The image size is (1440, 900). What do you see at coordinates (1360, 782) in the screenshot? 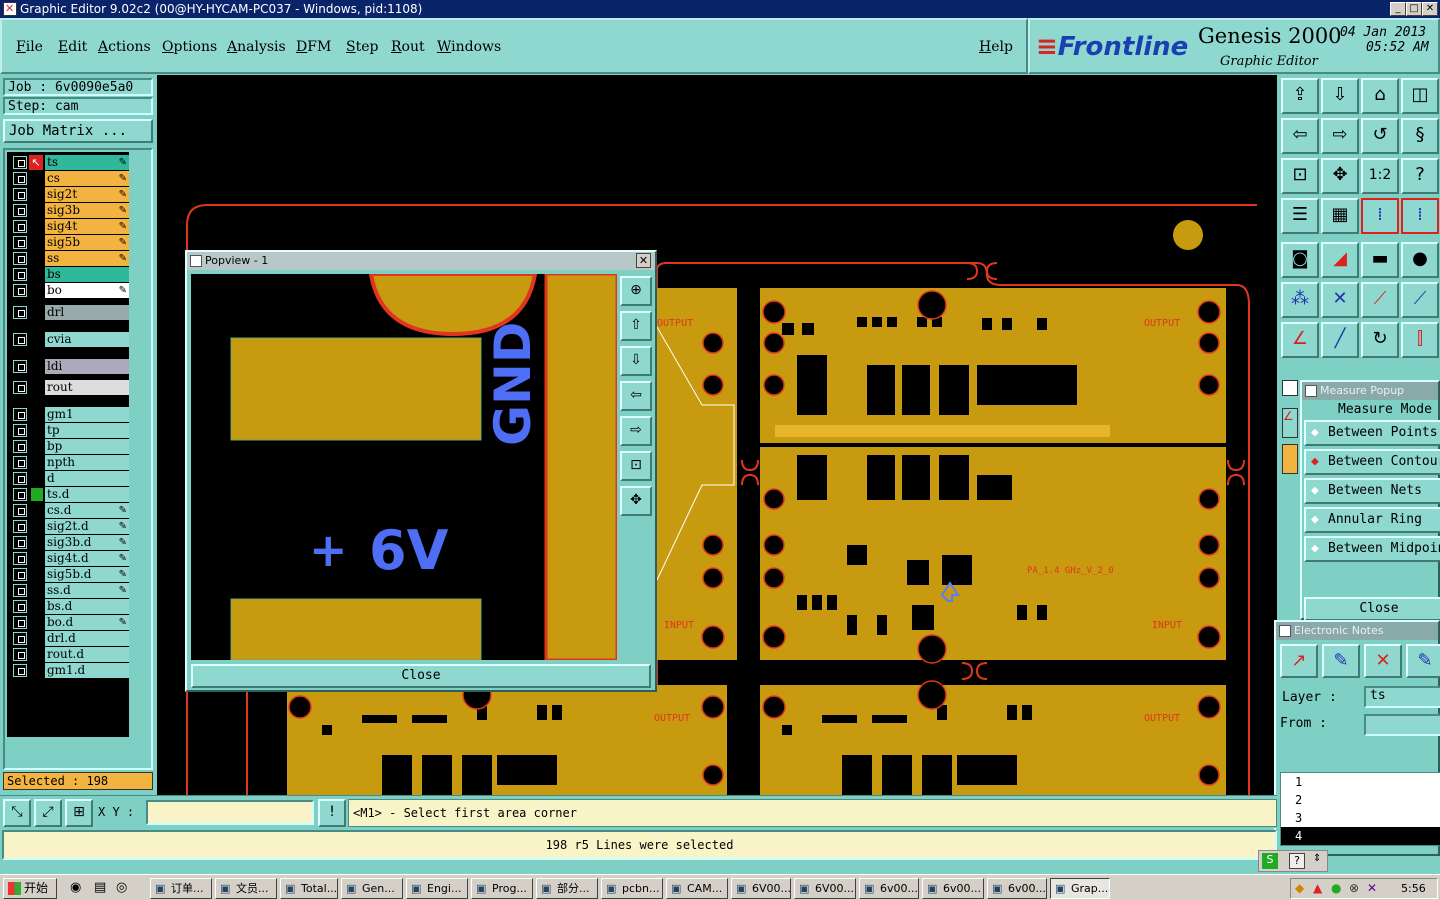
I see `notes-list-item: 1` at bounding box center [1360, 782].